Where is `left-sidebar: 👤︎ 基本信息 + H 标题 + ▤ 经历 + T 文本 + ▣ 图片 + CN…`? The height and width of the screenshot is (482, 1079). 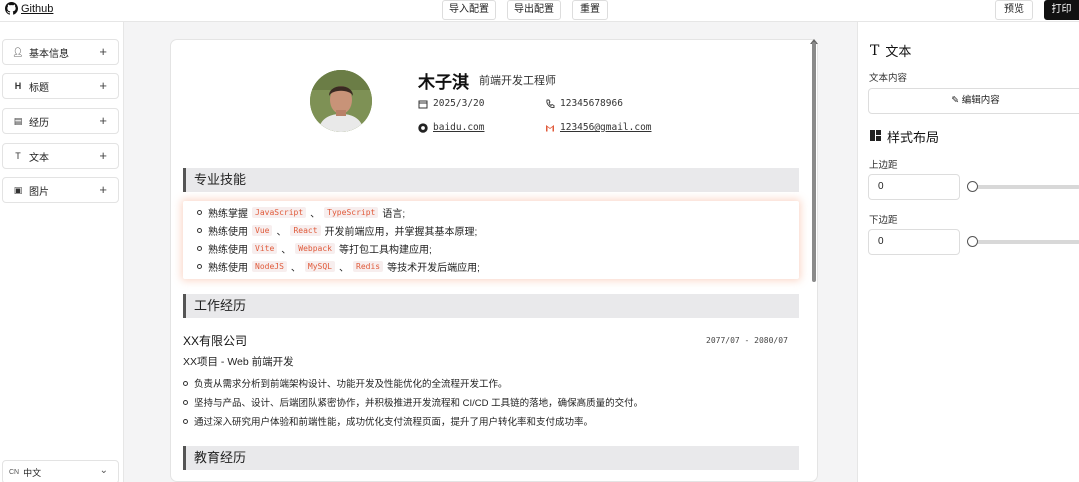 left-sidebar: 👤︎ 基本信息 + H 标题 + ▤ 经历 + T 文本 + ▣ 图片 + CN… is located at coordinates (62, 252).